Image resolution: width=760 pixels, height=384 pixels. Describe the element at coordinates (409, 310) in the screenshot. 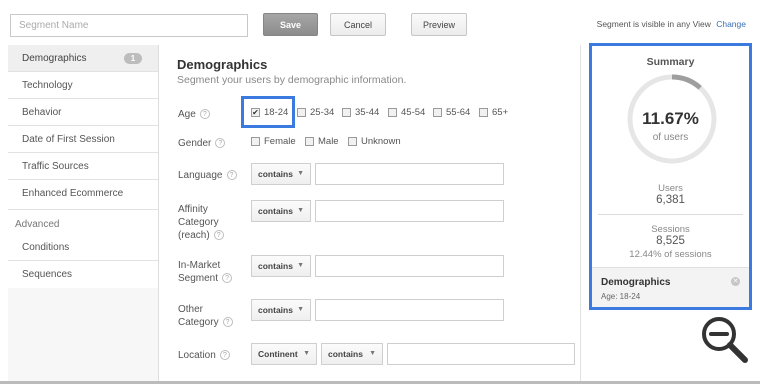

I see `other-value-input` at that location.